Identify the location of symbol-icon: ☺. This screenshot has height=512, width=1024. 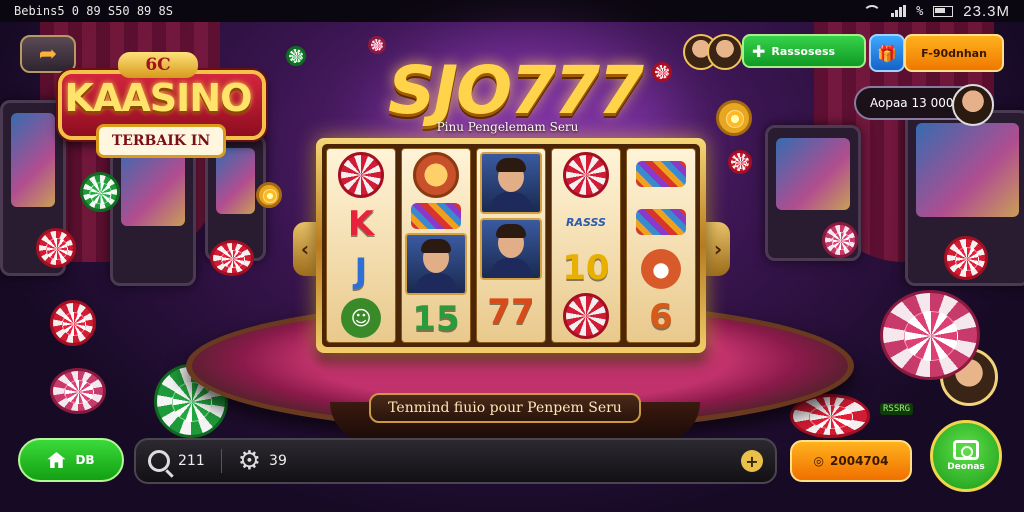
(361, 317).